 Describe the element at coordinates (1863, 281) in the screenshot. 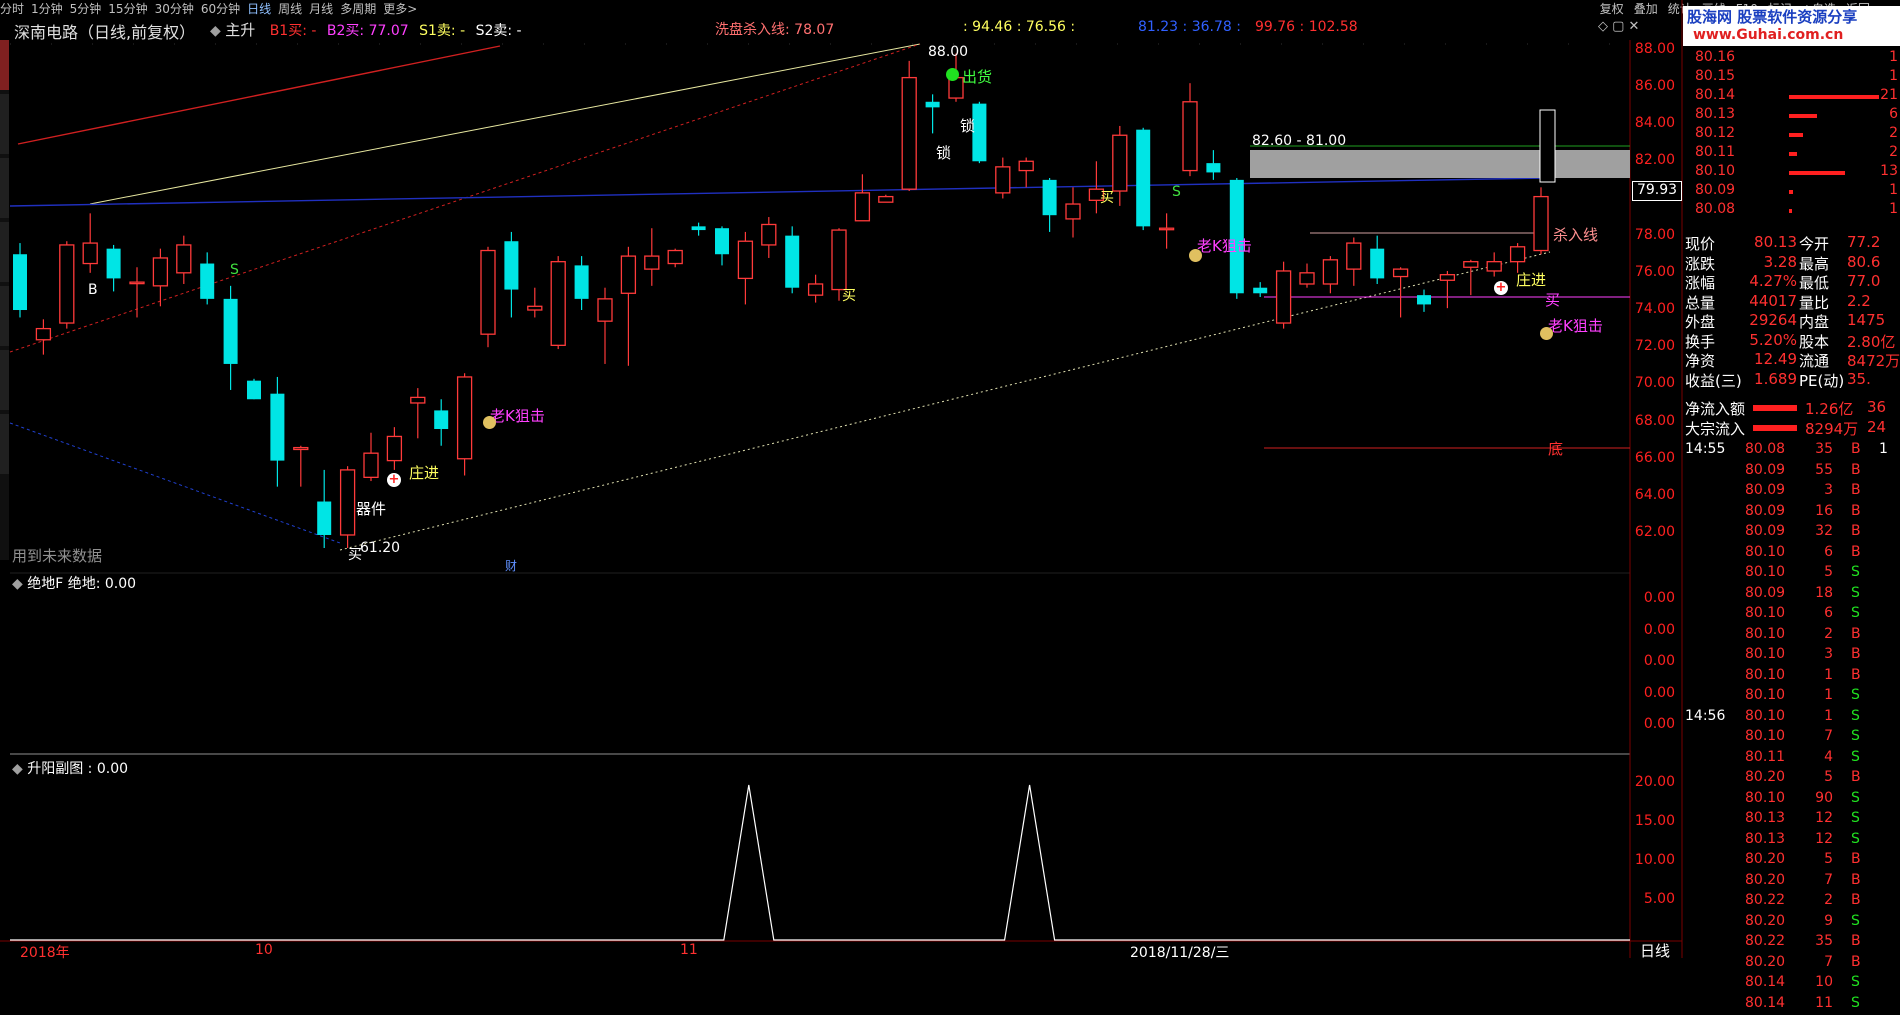

I see `quote-value-2: 77.0` at that location.